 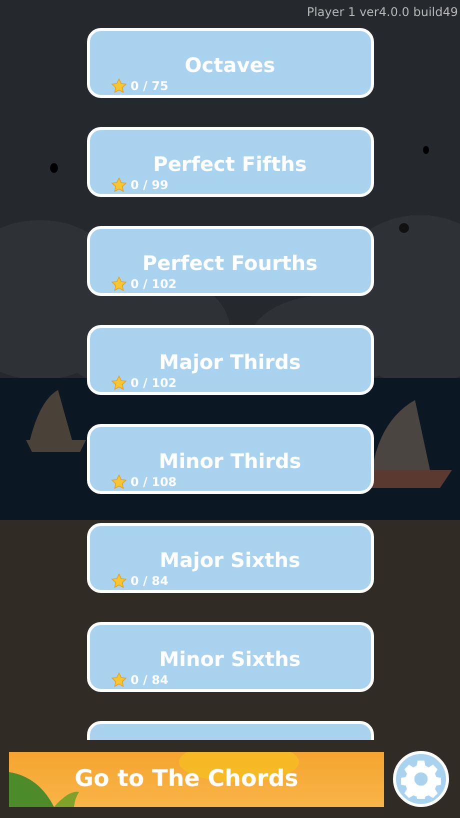 What do you see at coordinates (153, 482) in the screenshot?
I see `score-count: 0 / 108` at bounding box center [153, 482].